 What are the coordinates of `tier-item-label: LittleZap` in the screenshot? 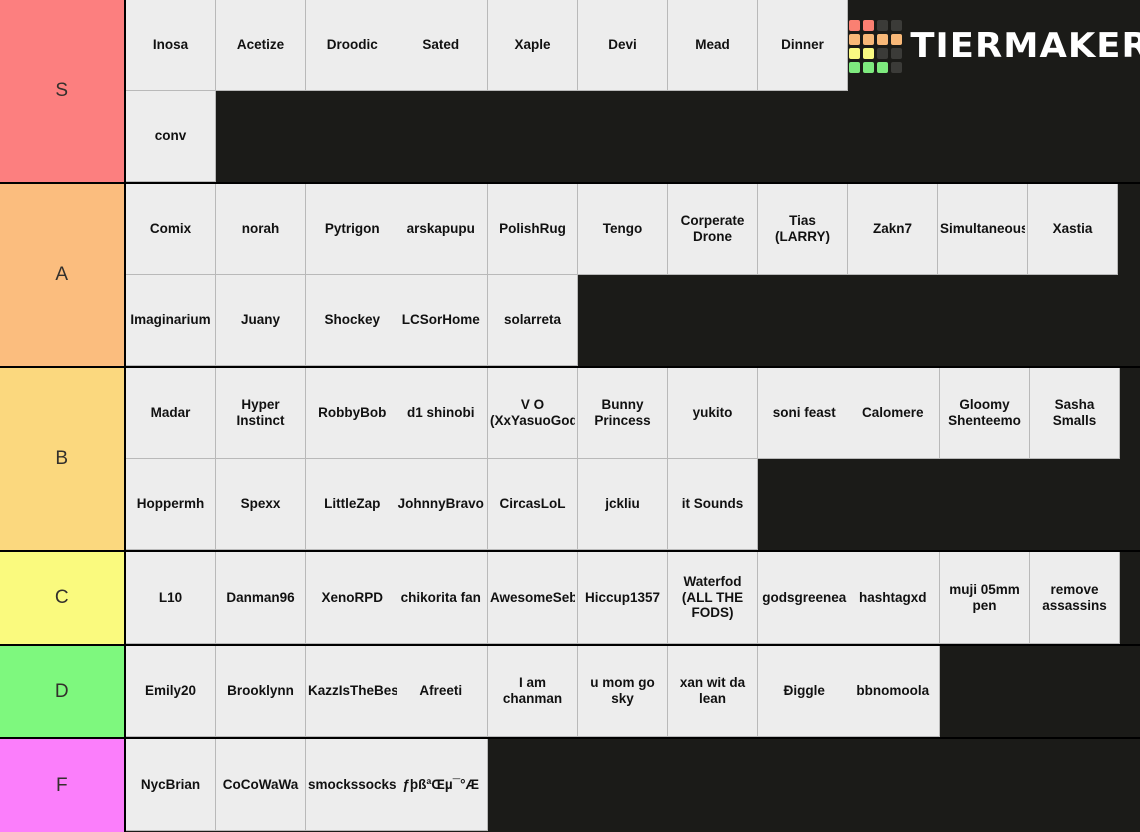 It's located at (352, 504).